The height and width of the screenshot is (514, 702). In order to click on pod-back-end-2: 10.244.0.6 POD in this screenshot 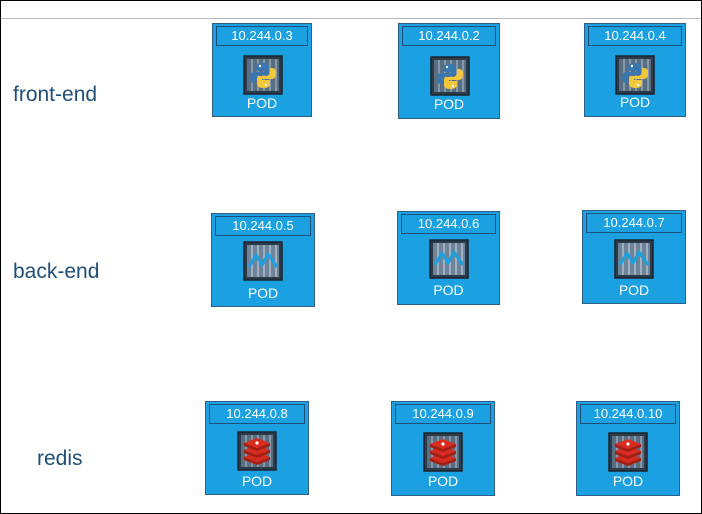, I will do `click(448, 258)`.